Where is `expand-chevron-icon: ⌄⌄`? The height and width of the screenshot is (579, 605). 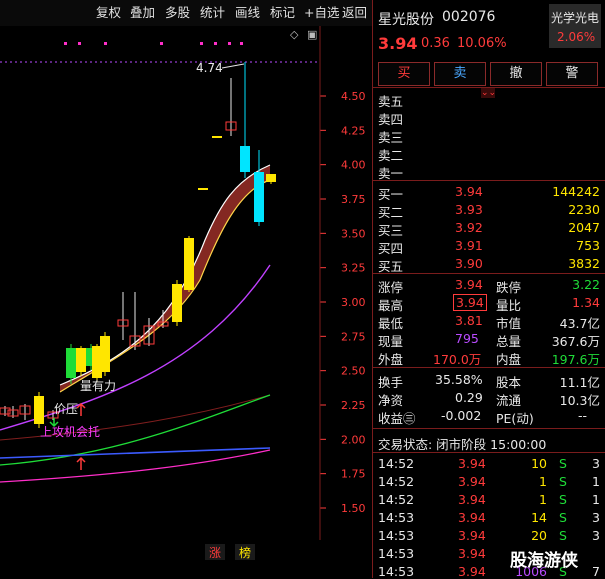
expand-chevron-icon: ⌄⌄ is located at coordinates (488, 93).